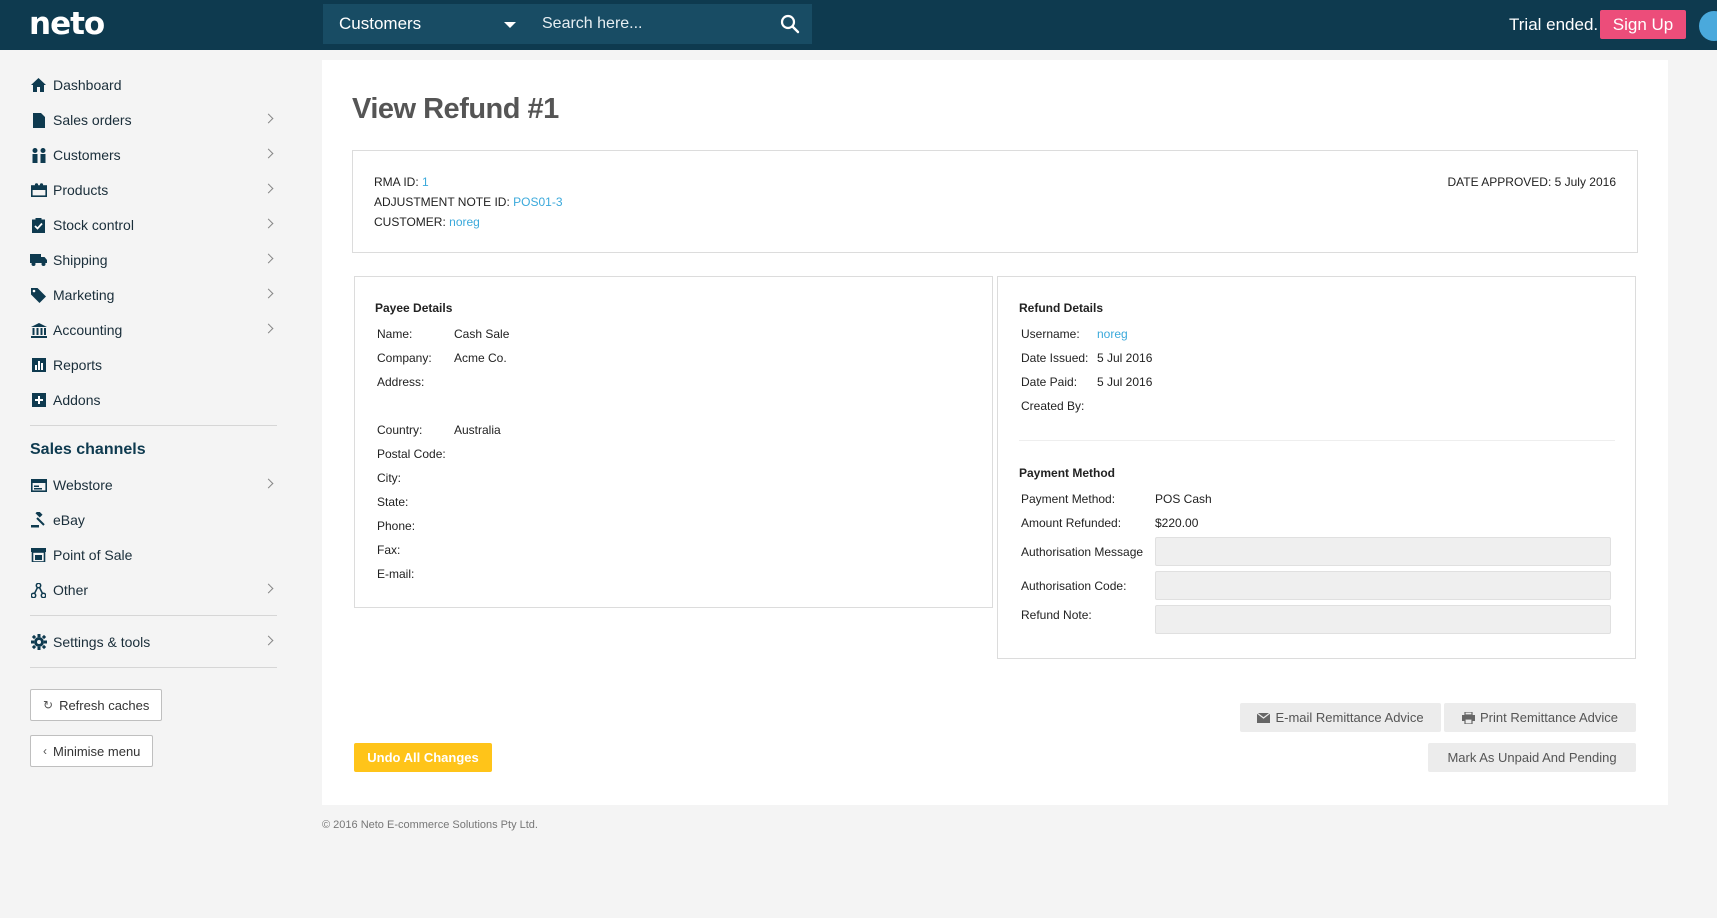 The image size is (1717, 918). What do you see at coordinates (427, 24) in the screenshot?
I see `search-scope-select: Customers` at bounding box center [427, 24].